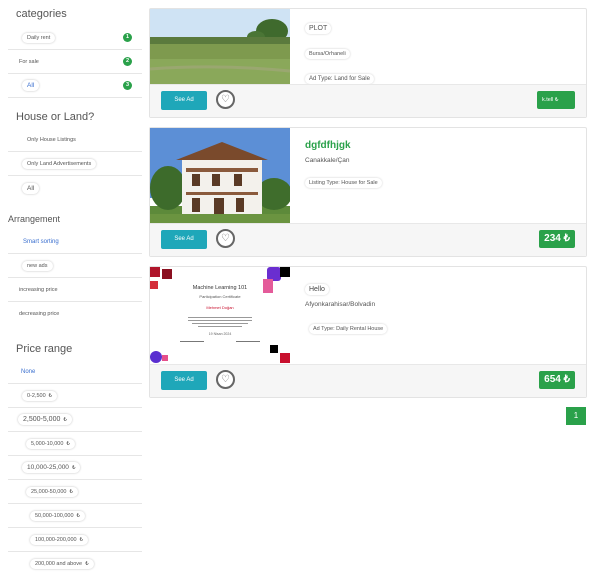  I want to click on category-label: Daily rent, so click(39, 37).